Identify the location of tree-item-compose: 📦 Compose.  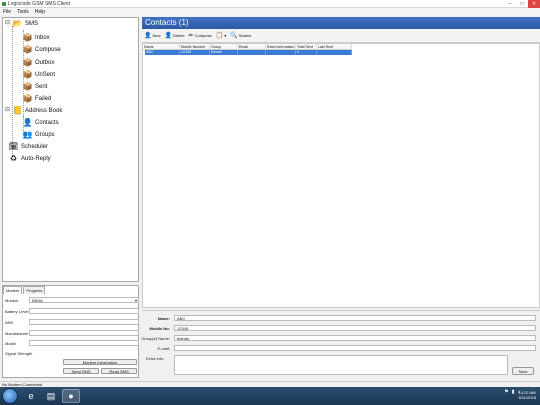
(42, 49).